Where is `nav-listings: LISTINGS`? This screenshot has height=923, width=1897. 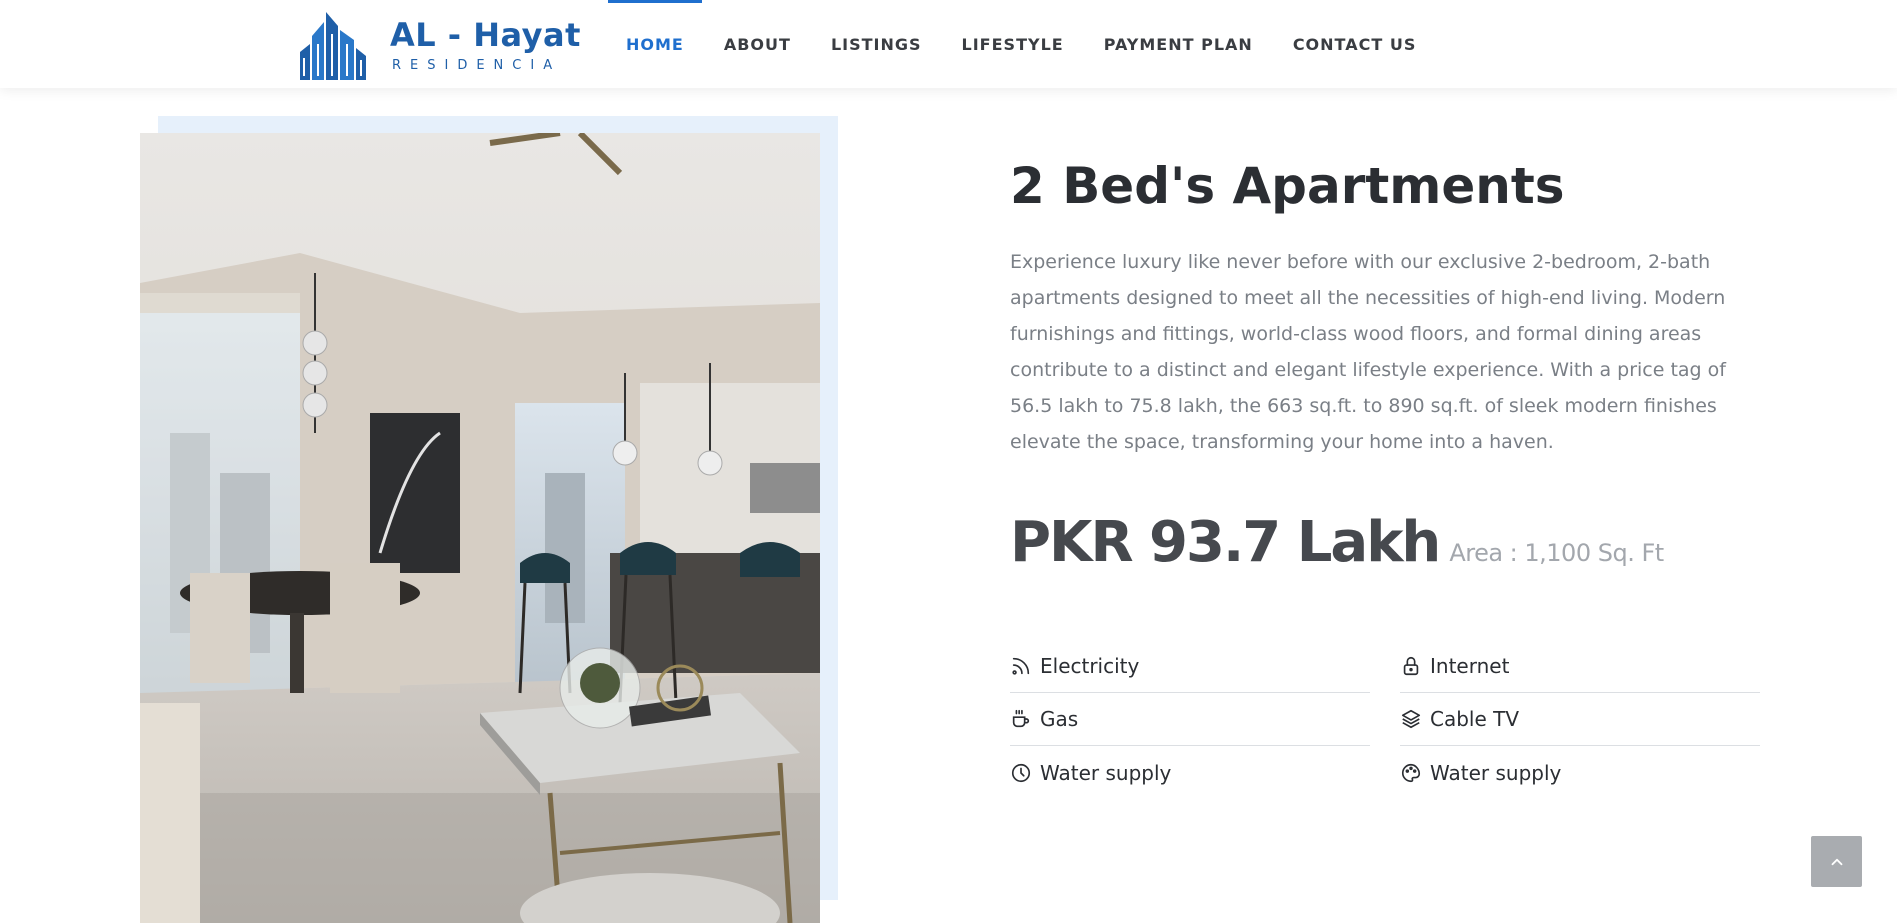
nav-listings: LISTINGS is located at coordinates (876, 44).